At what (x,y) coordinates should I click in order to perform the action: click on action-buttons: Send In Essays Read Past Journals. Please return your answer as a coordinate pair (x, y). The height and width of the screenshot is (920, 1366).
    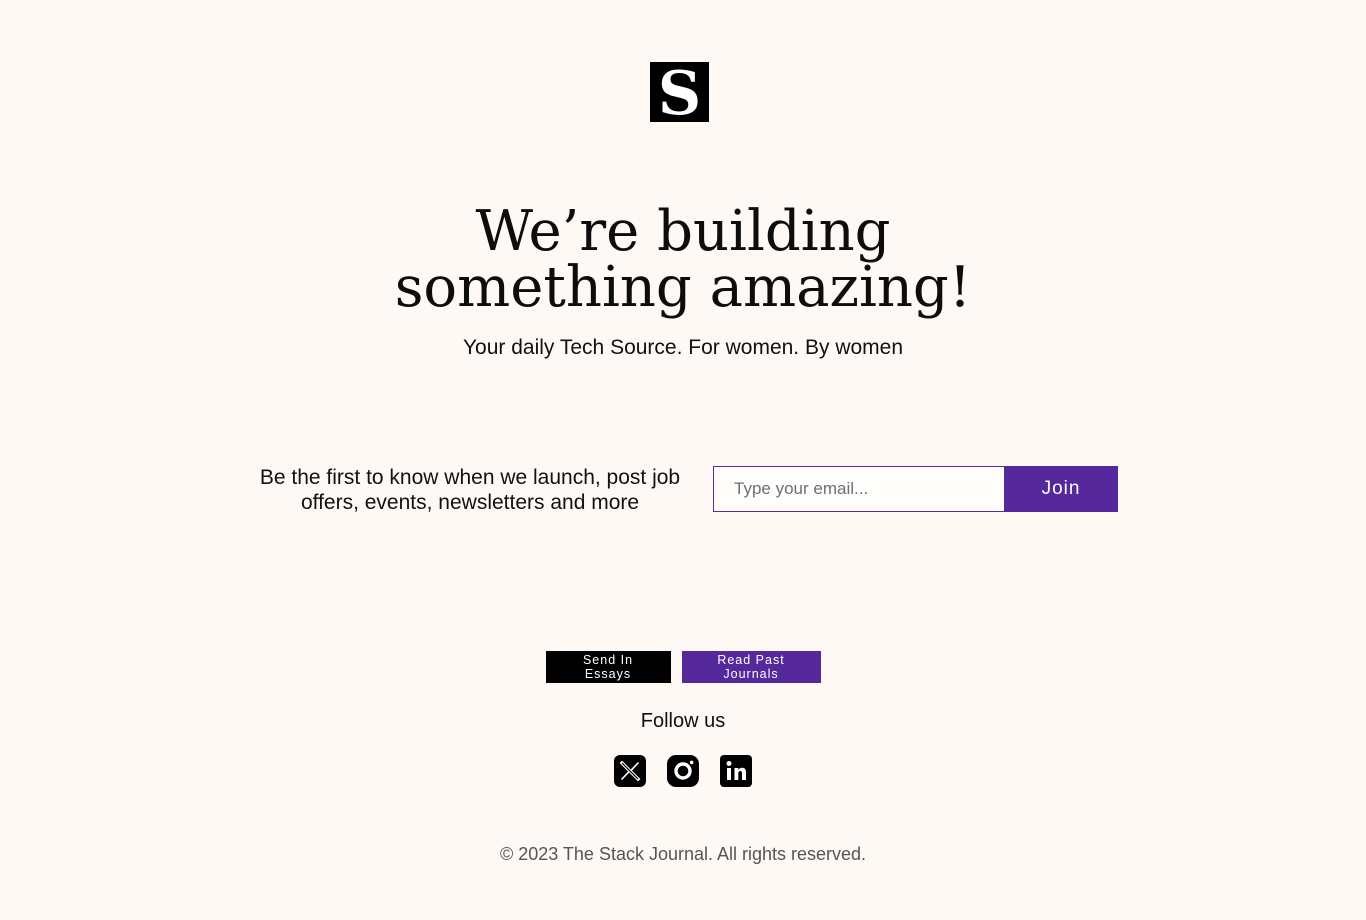
    Looking at the image, I should click on (683, 667).